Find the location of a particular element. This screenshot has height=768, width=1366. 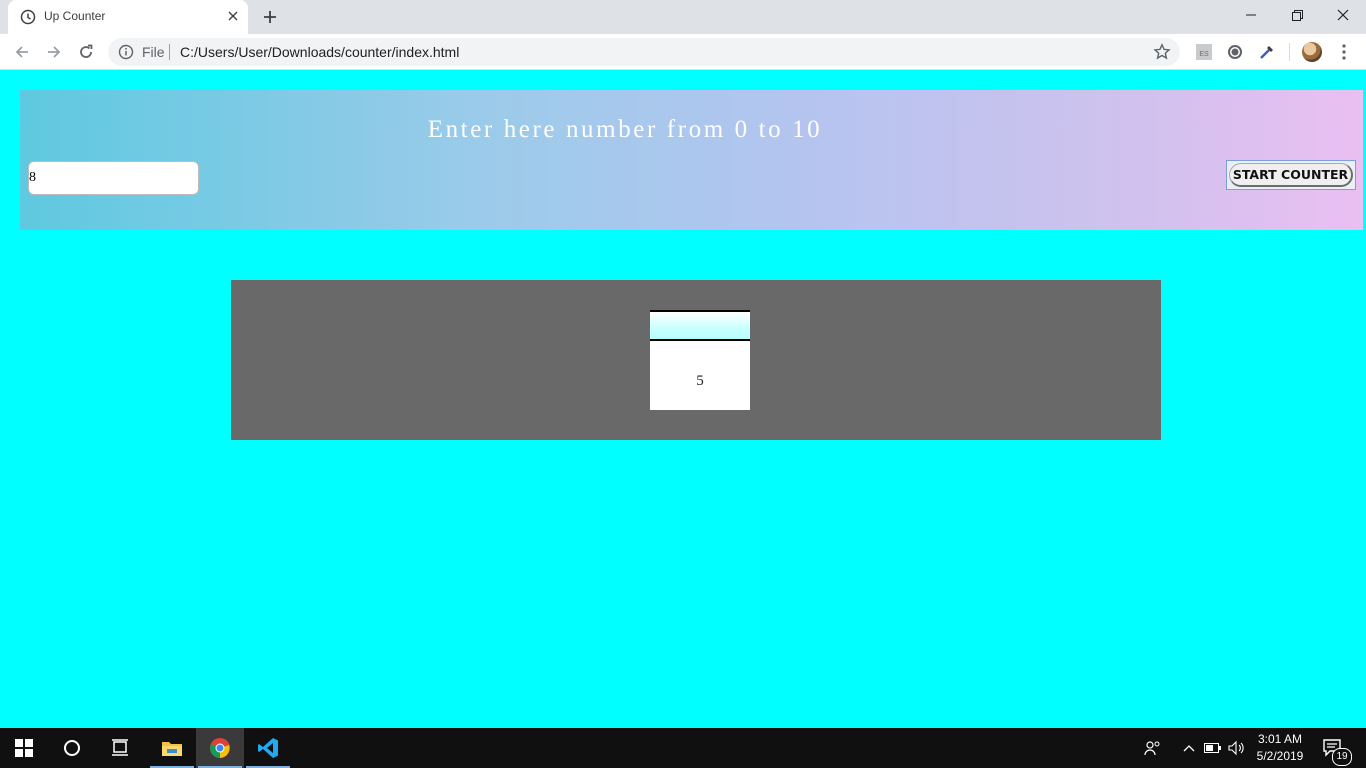

gear-extension-icon is located at coordinates (1235, 52).